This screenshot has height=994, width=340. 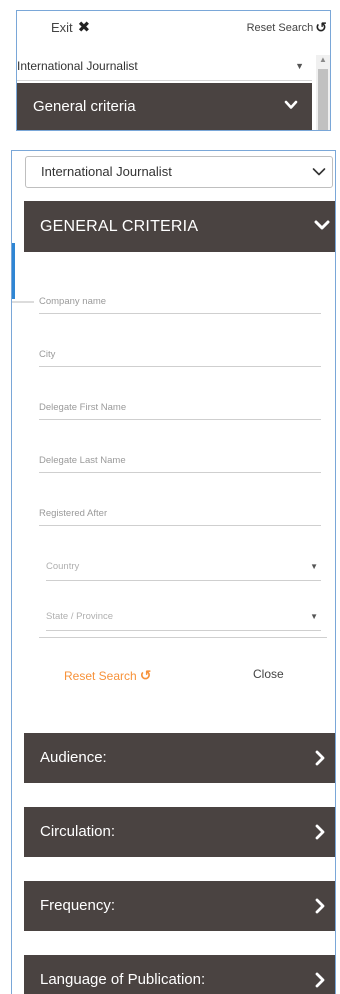 What do you see at coordinates (84, 106) in the screenshot?
I see `mini-header-label: General criteria` at bounding box center [84, 106].